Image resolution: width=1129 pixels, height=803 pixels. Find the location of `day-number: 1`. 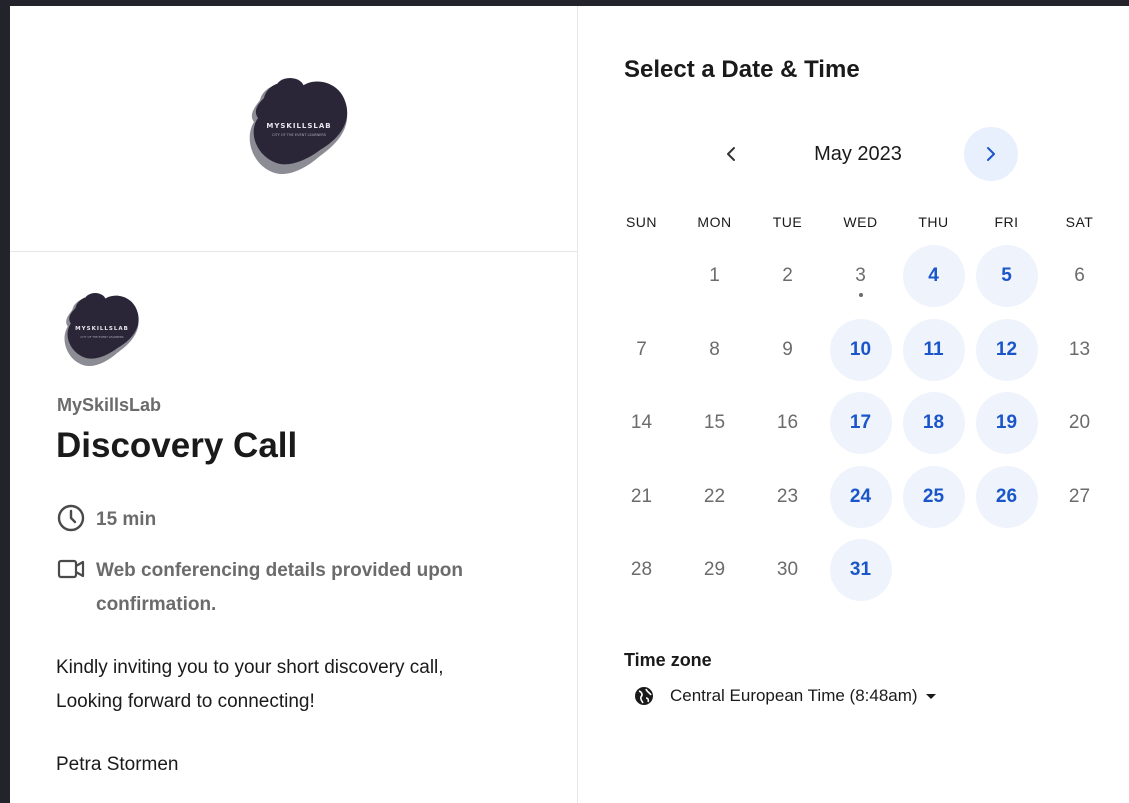

day-number: 1 is located at coordinates (714, 275).